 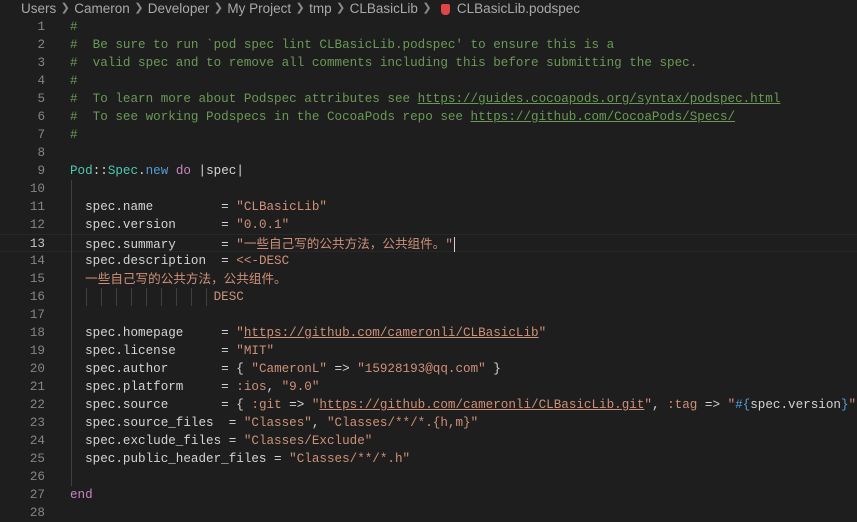 I want to click on code-line: 26, so click(x=428, y=477).